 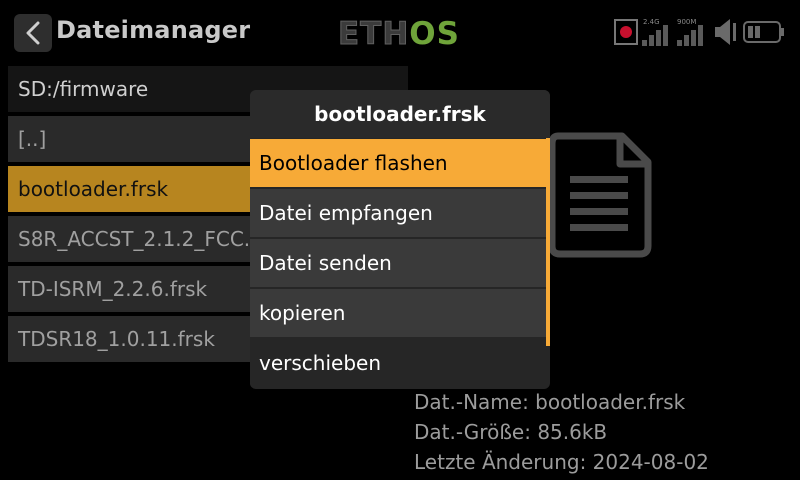 I want to click on menu-item-receive-file: Datei empfangen, so click(x=398, y=213).